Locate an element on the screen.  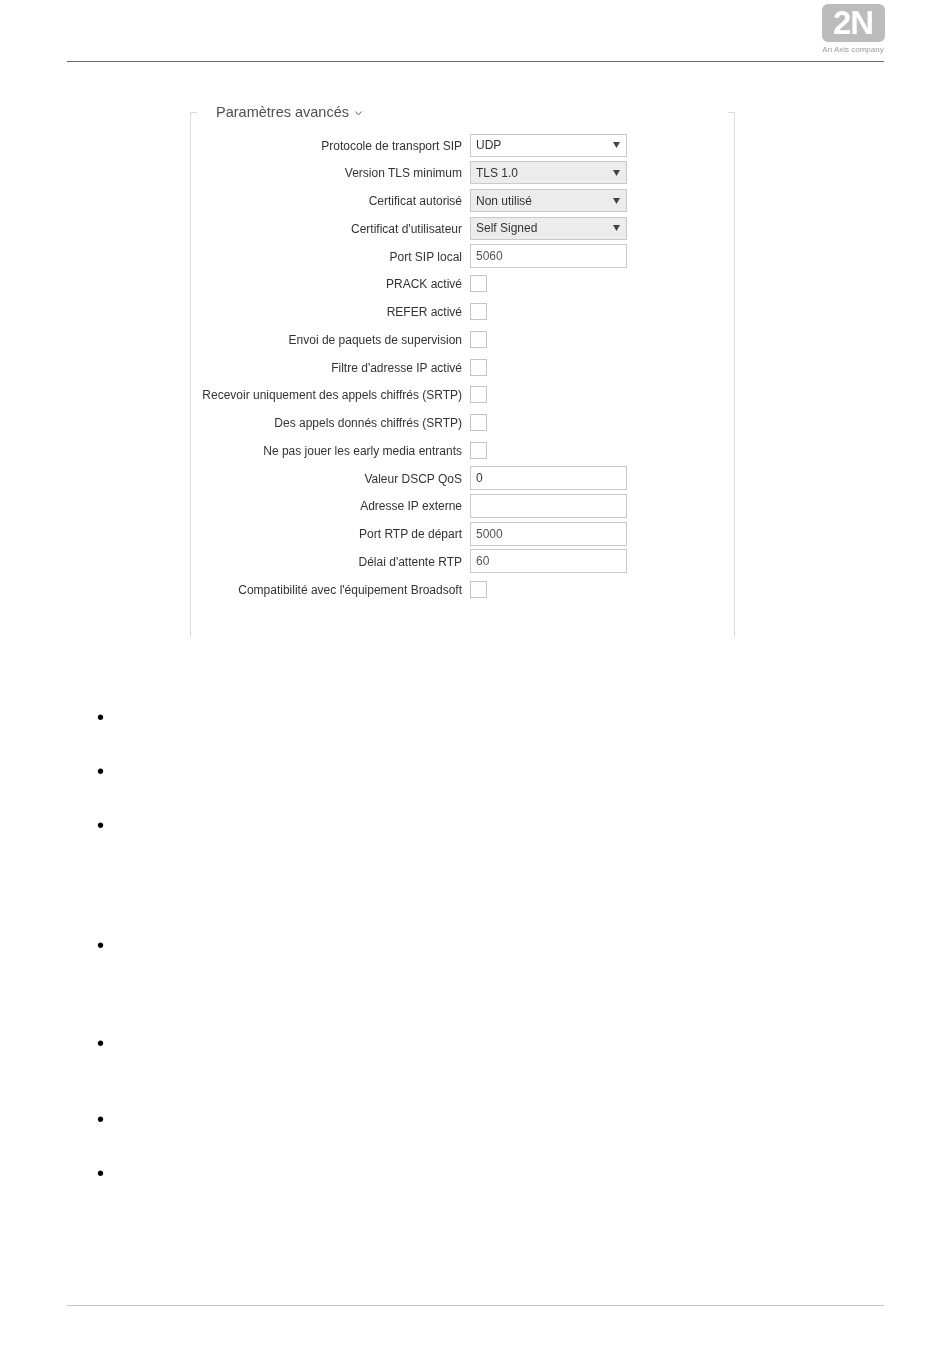
logo-tagline: An Axis company is located at coordinates (853, 50).